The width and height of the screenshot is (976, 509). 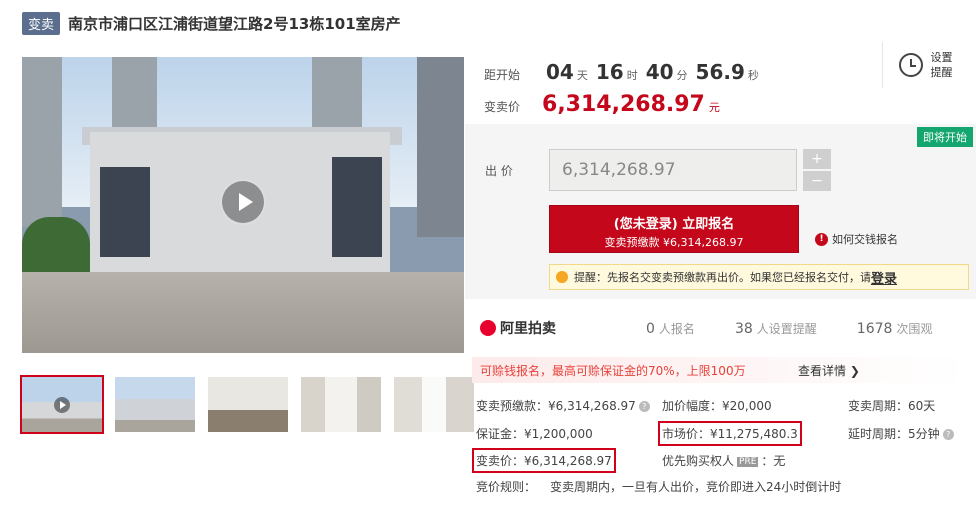 I want to click on decrease-bid-button: −, so click(x=817, y=181).